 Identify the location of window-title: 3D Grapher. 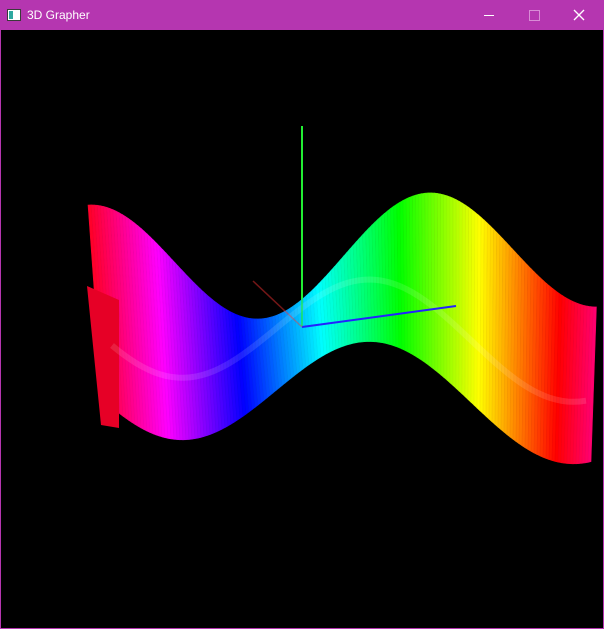
(58, 15).